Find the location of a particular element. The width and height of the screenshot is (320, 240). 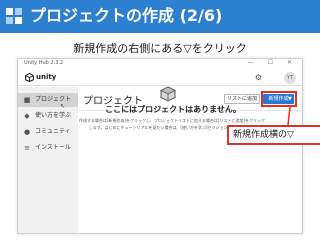

graduation-cap-icon: ◆ is located at coordinates (27, 116).